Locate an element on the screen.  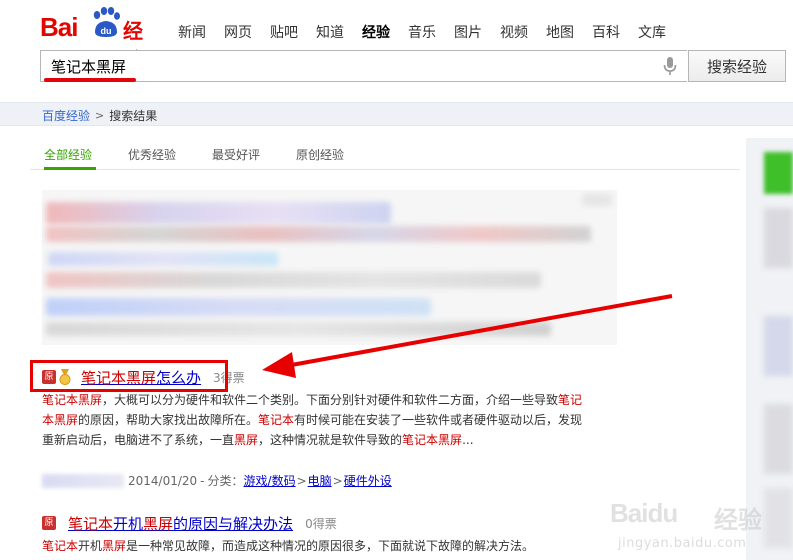
nav-item-2: 贴吧 is located at coordinates (284, 32).